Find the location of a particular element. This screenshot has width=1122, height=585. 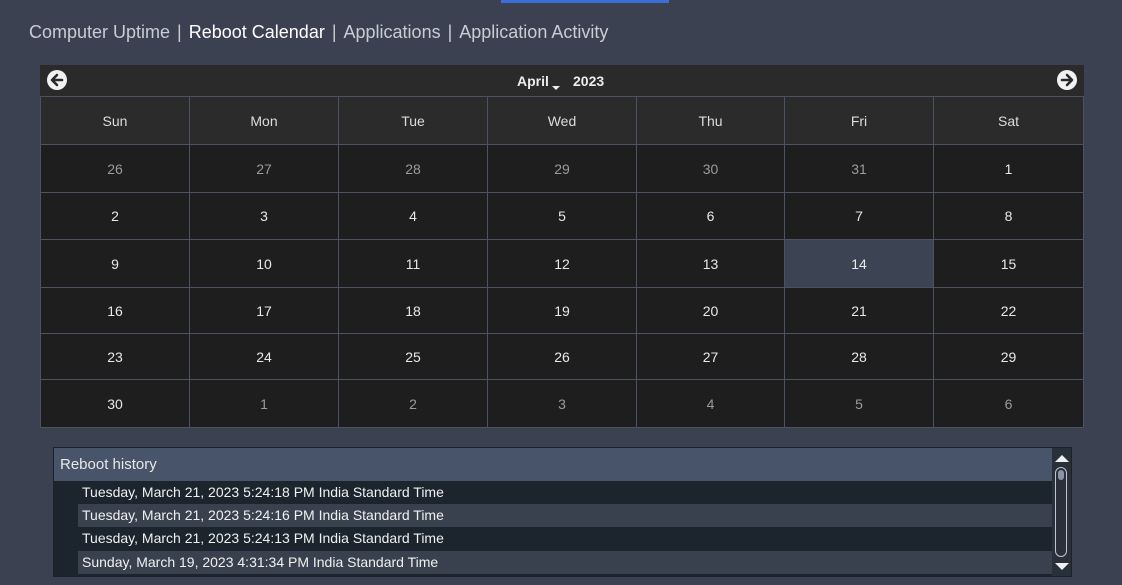

calendar-day-cell: 12 is located at coordinates (562, 263).